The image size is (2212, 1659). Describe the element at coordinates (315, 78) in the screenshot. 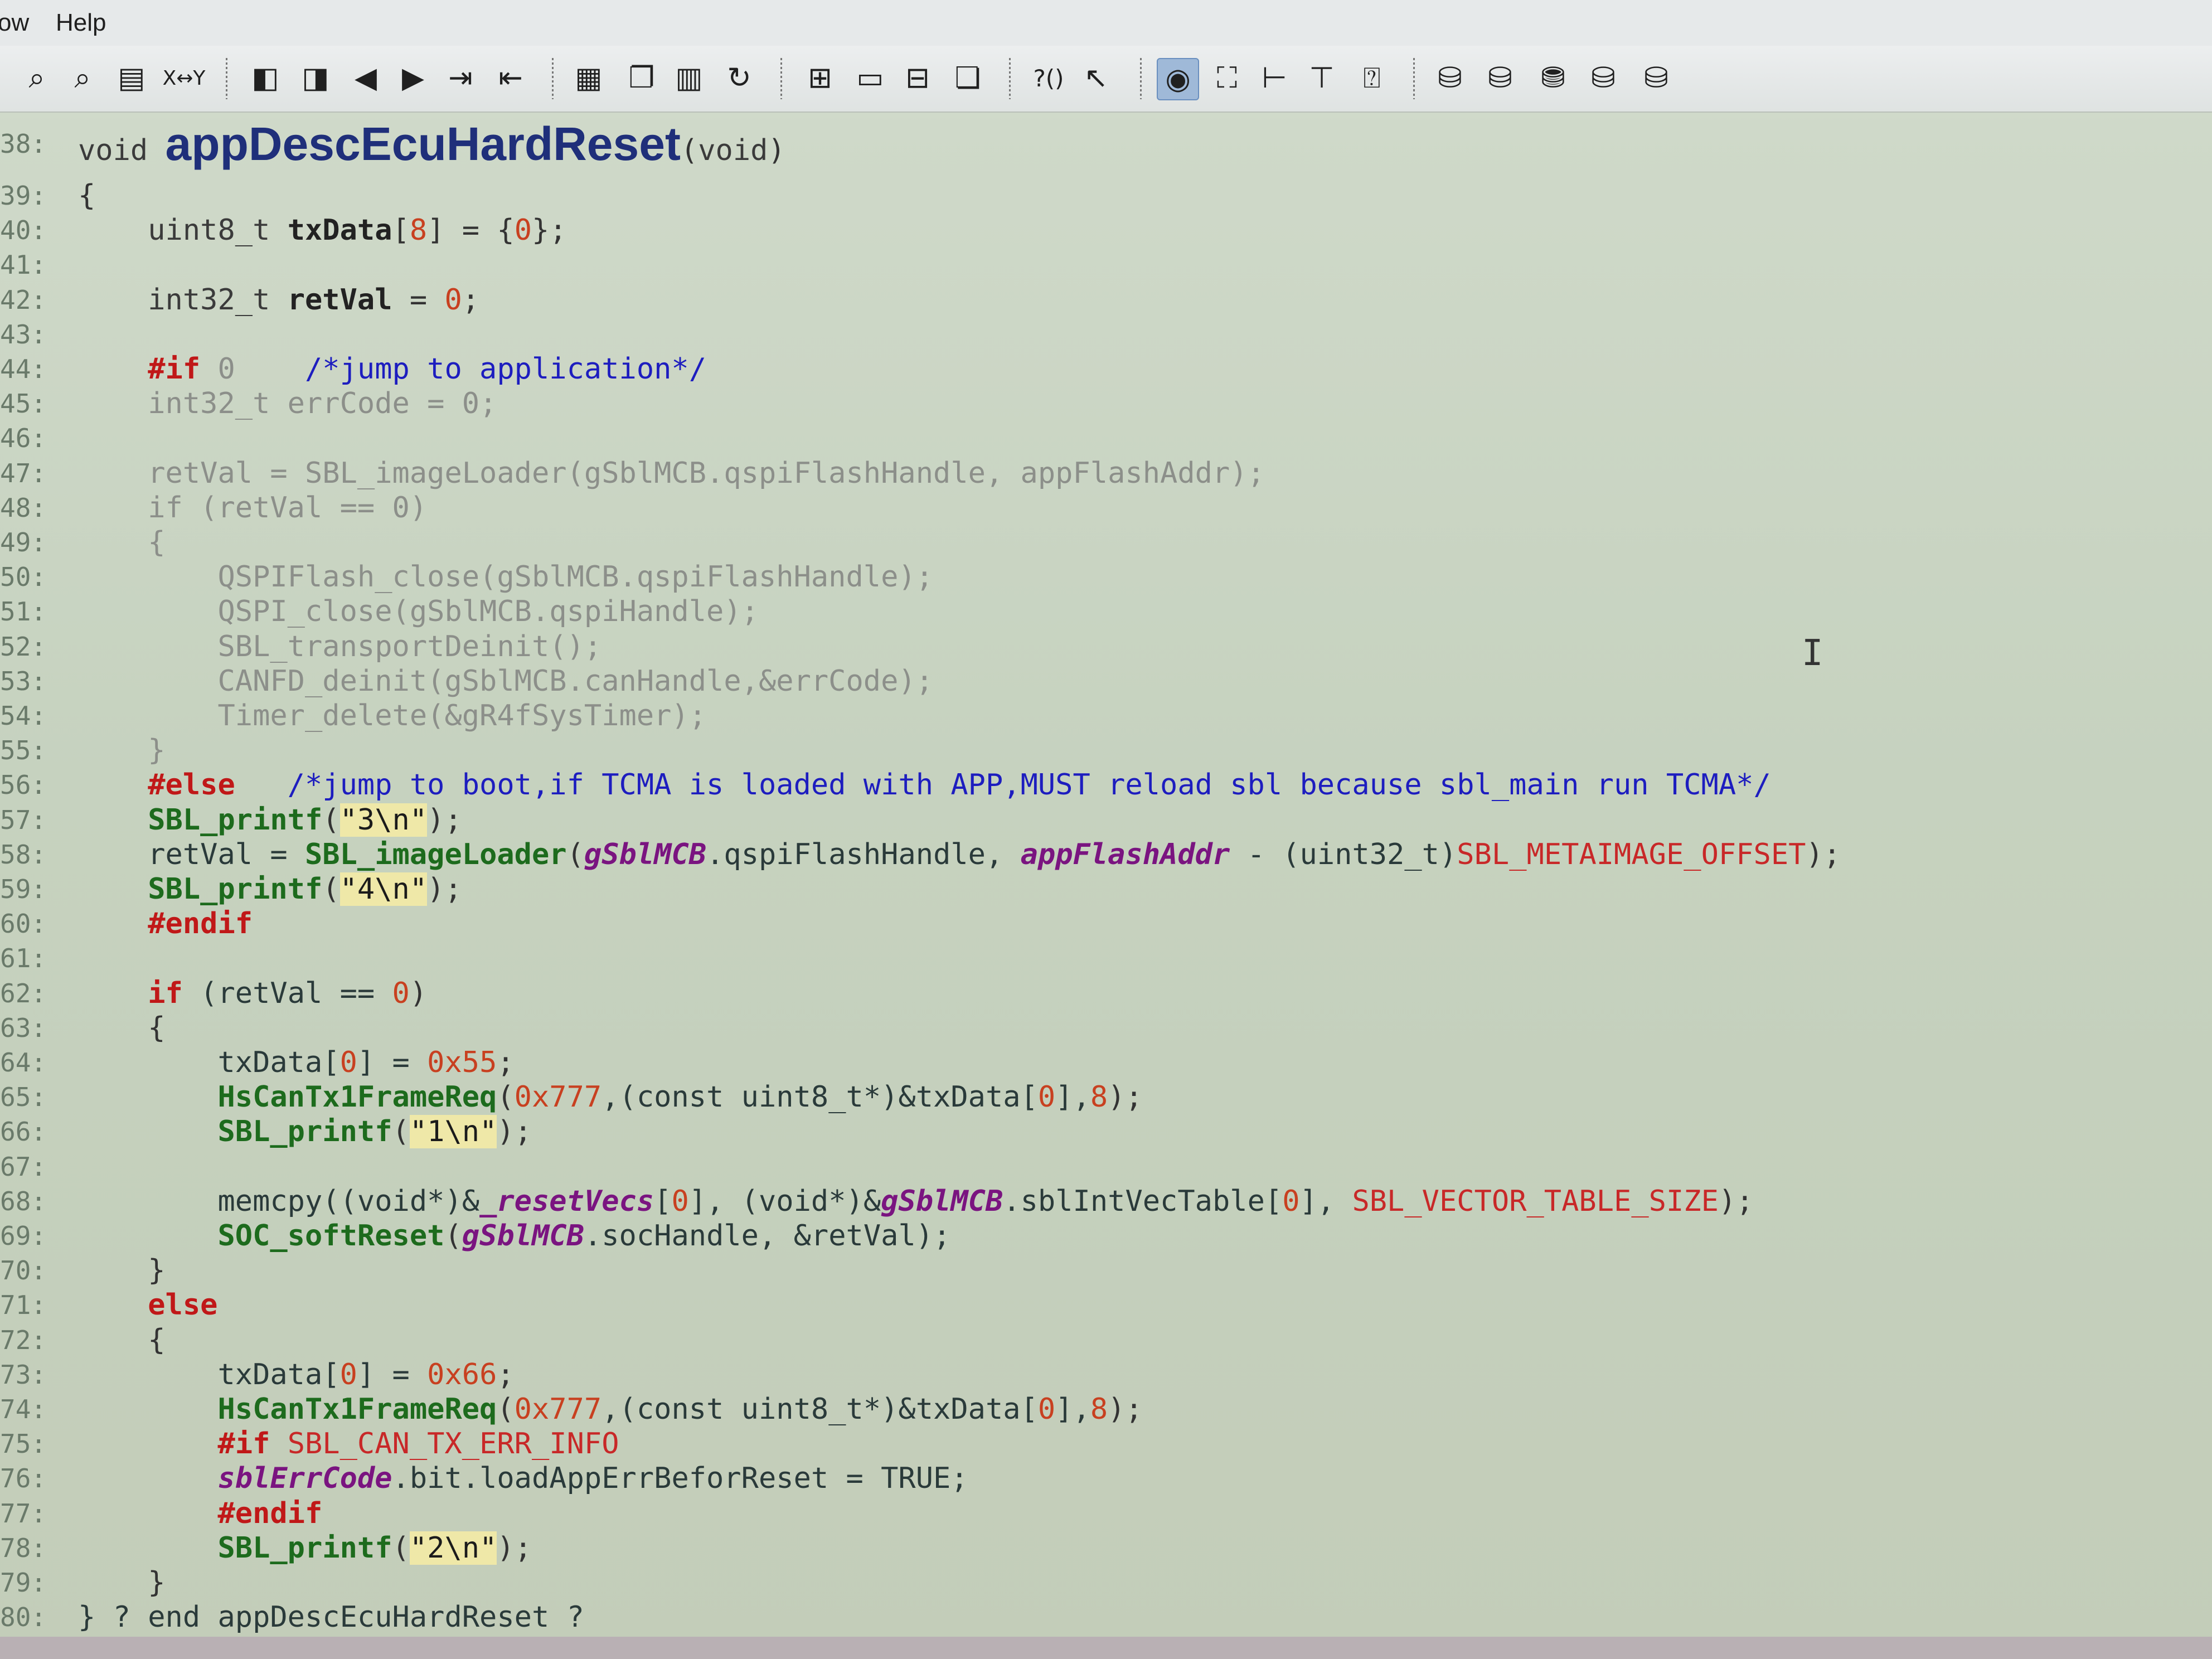

I see `bookmark-next-icon: ◨` at that location.